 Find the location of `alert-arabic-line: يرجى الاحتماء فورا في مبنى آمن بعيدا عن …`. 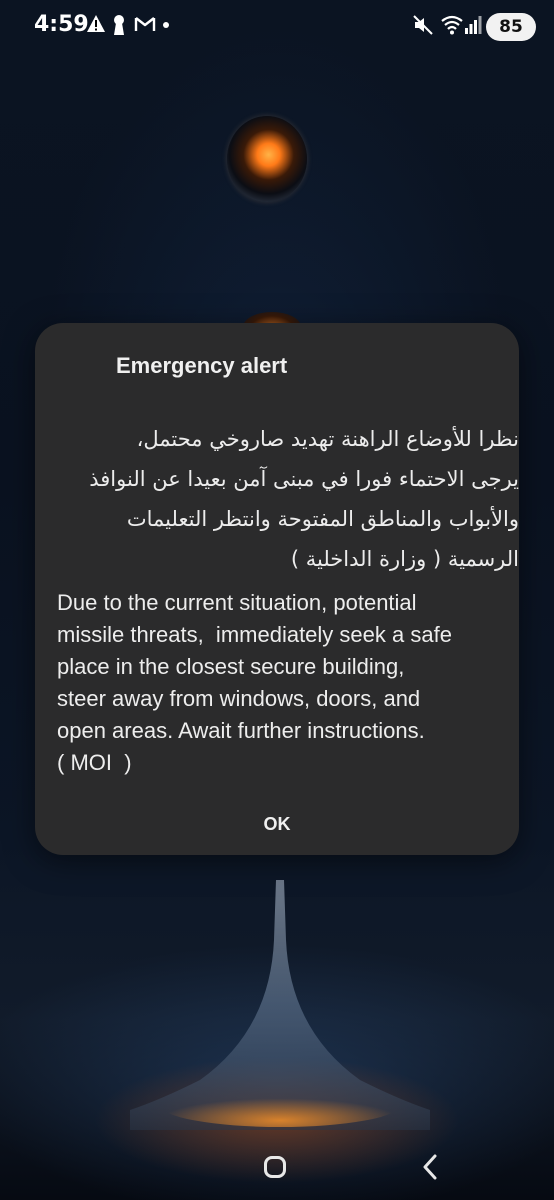

alert-arabic-line: يرجى الاحتماء فورا في مبنى آمن بعيدا عن … is located at coordinates (304, 479).